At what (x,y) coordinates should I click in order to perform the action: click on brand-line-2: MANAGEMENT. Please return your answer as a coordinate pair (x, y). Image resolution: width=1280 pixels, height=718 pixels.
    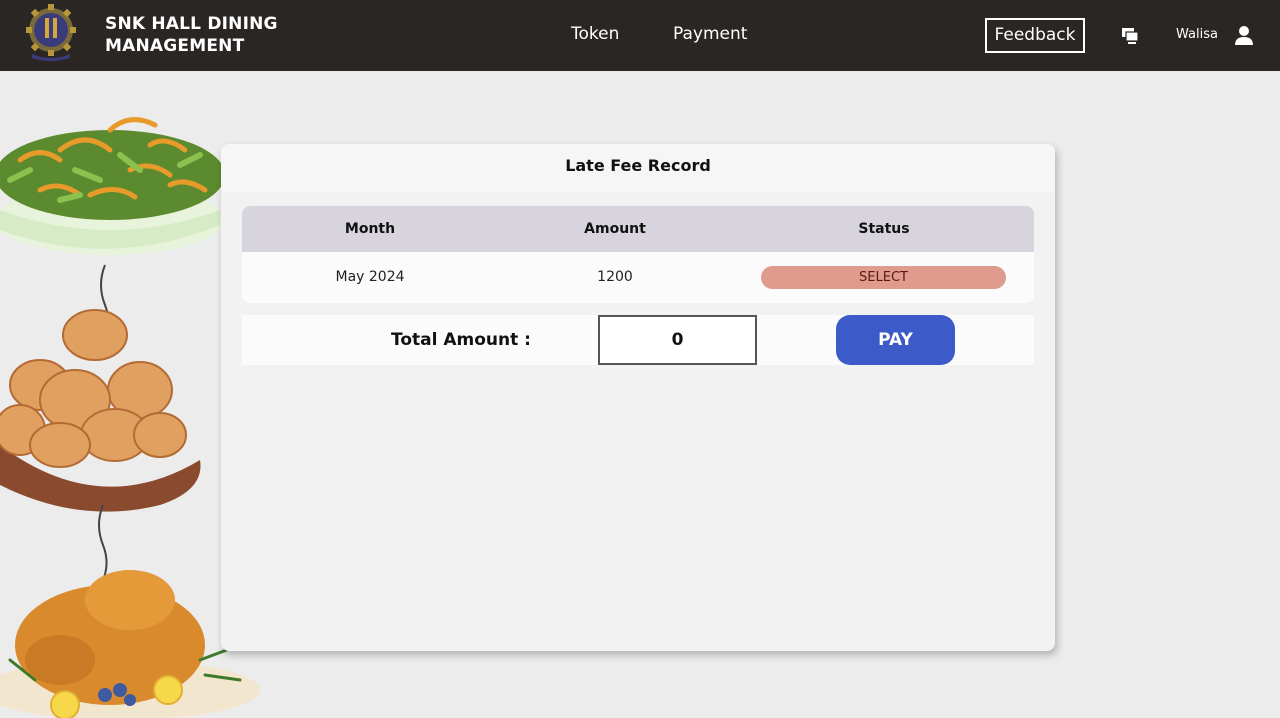
    Looking at the image, I should click on (175, 46).